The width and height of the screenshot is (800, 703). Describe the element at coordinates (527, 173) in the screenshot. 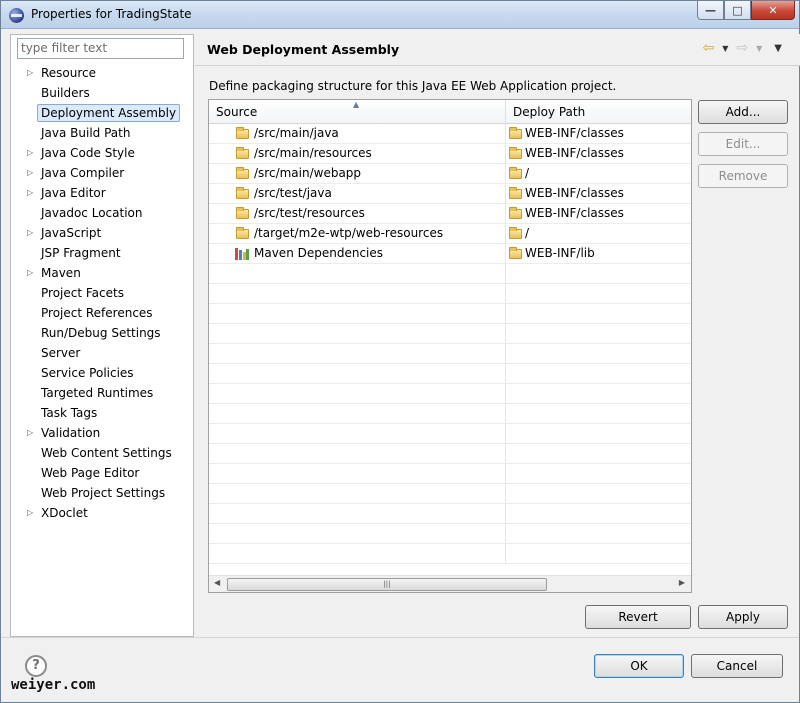

I see `deploy-path-label: /` at that location.